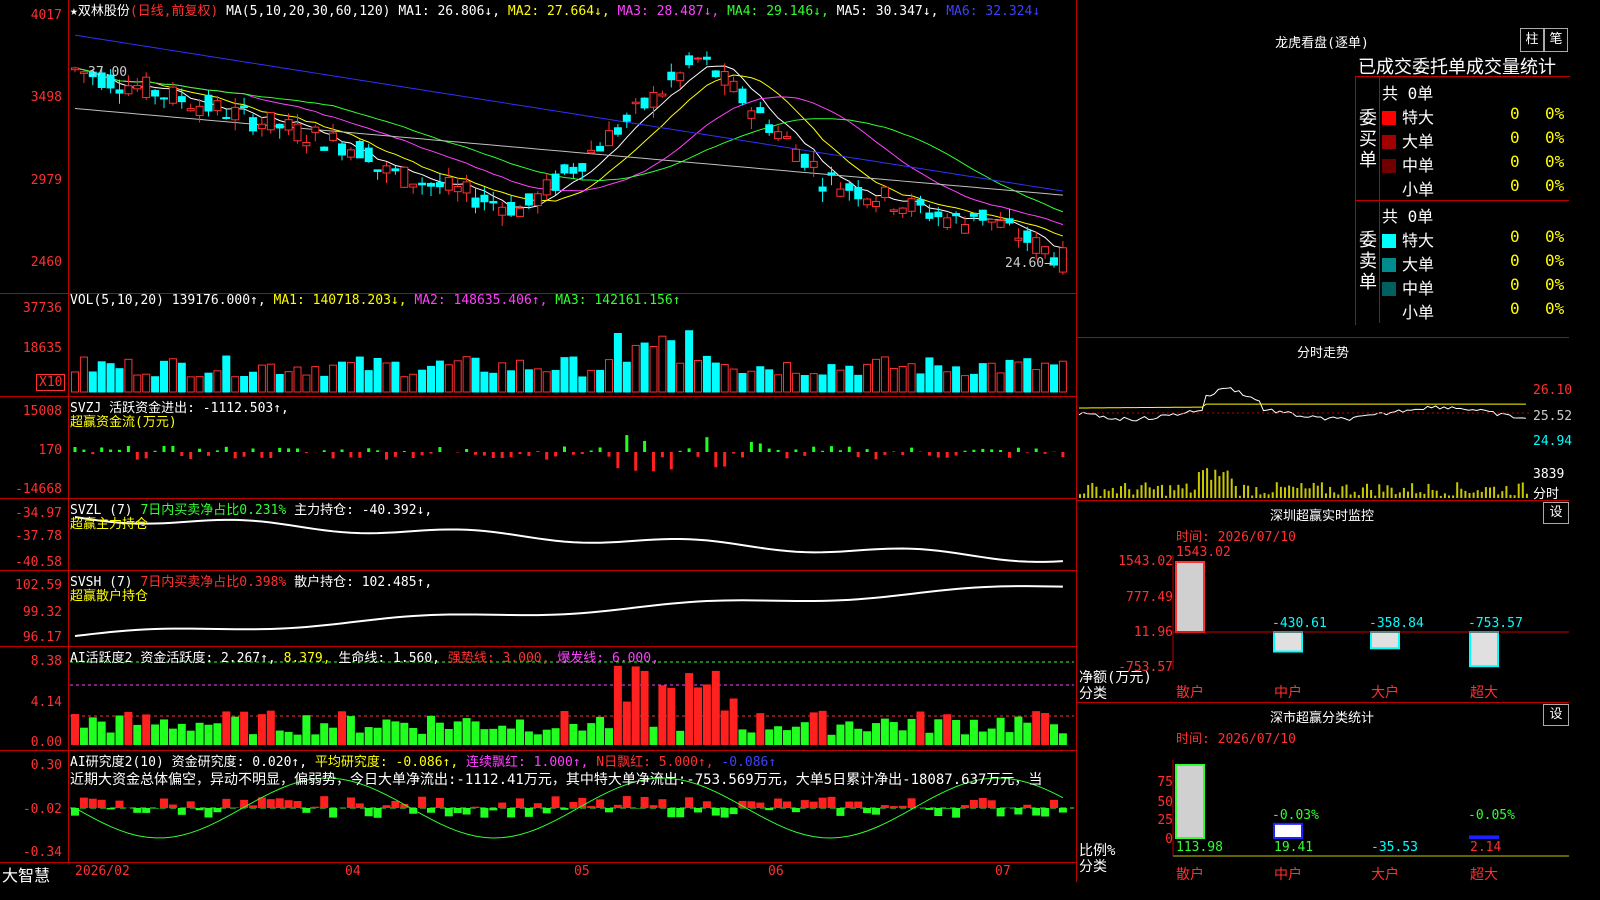  What do you see at coordinates (42, 411) in the screenshot?
I see `svzj-axis-label: 15008` at bounding box center [42, 411].